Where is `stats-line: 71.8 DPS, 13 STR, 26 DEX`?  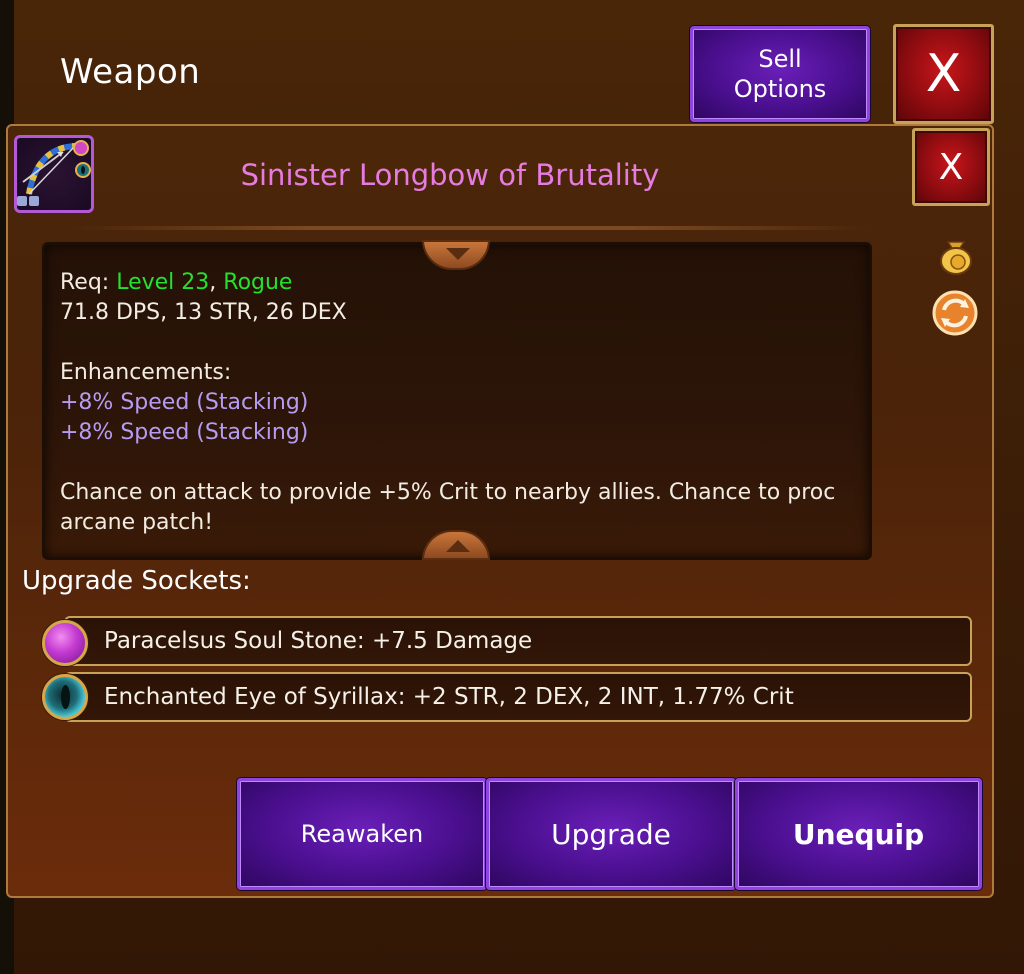
stats-line: 71.8 DPS, 13 STR, 26 DEX is located at coordinates (203, 312).